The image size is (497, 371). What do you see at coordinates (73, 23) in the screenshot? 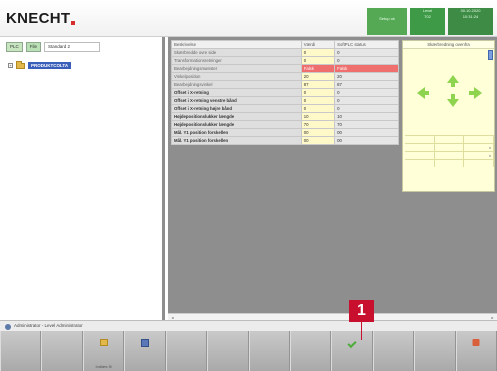
I see `logo-dot-icon` at bounding box center [73, 23].